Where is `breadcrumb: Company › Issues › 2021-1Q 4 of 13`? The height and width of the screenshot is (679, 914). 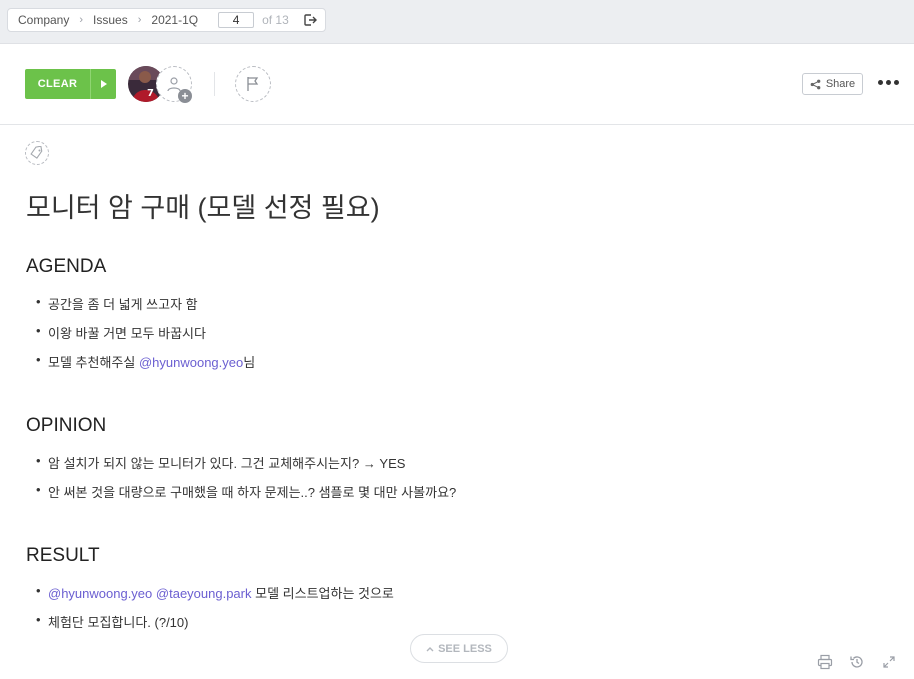
breadcrumb: Company › Issues › 2021-1Q 4 of 13 is located at coordinates (166, 20).